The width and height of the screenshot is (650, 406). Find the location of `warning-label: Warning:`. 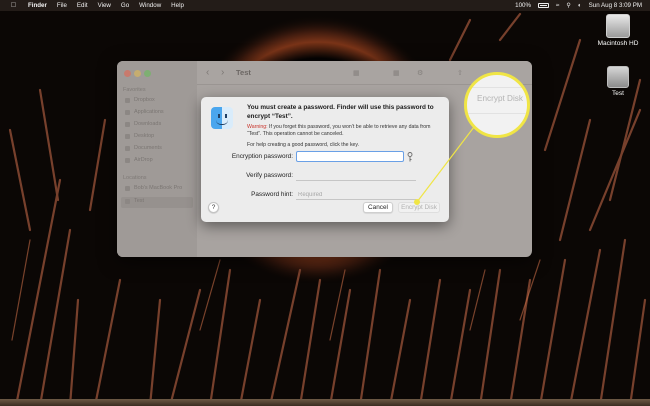

warning-label: Warning: is located at coordinates (257, 127).